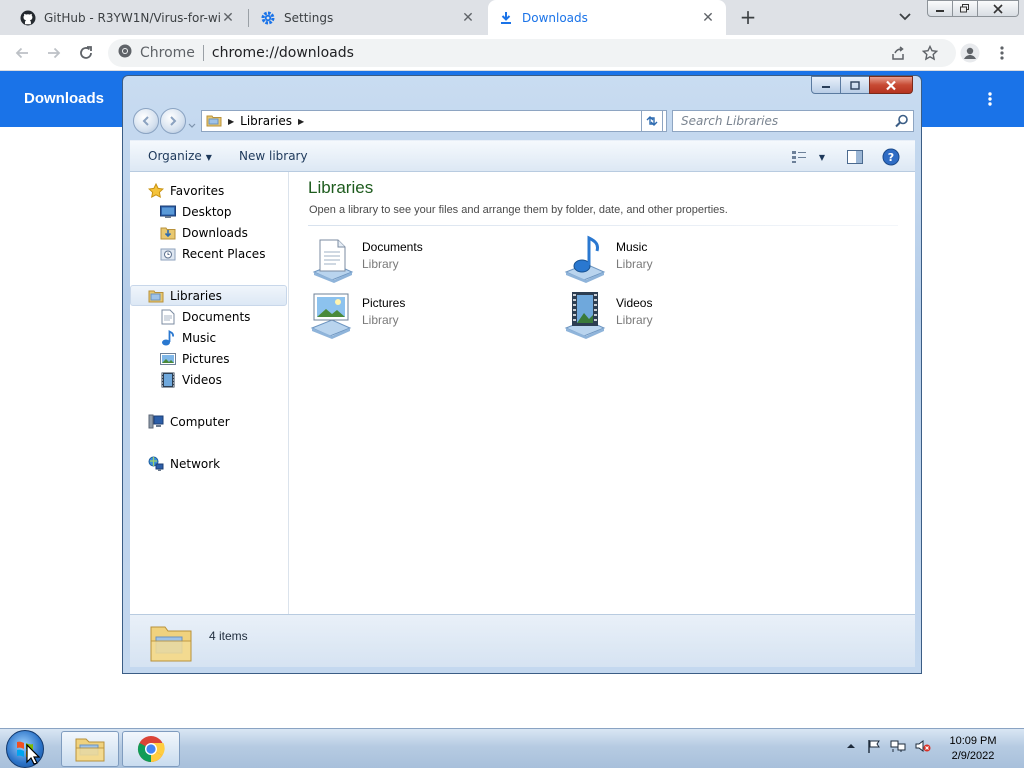 This screenshot has width=1024, height=768. What do you see at coordinates (168, 380) in the screenshot?
I see `film-strip-icon` at bounding box center [168, 380].